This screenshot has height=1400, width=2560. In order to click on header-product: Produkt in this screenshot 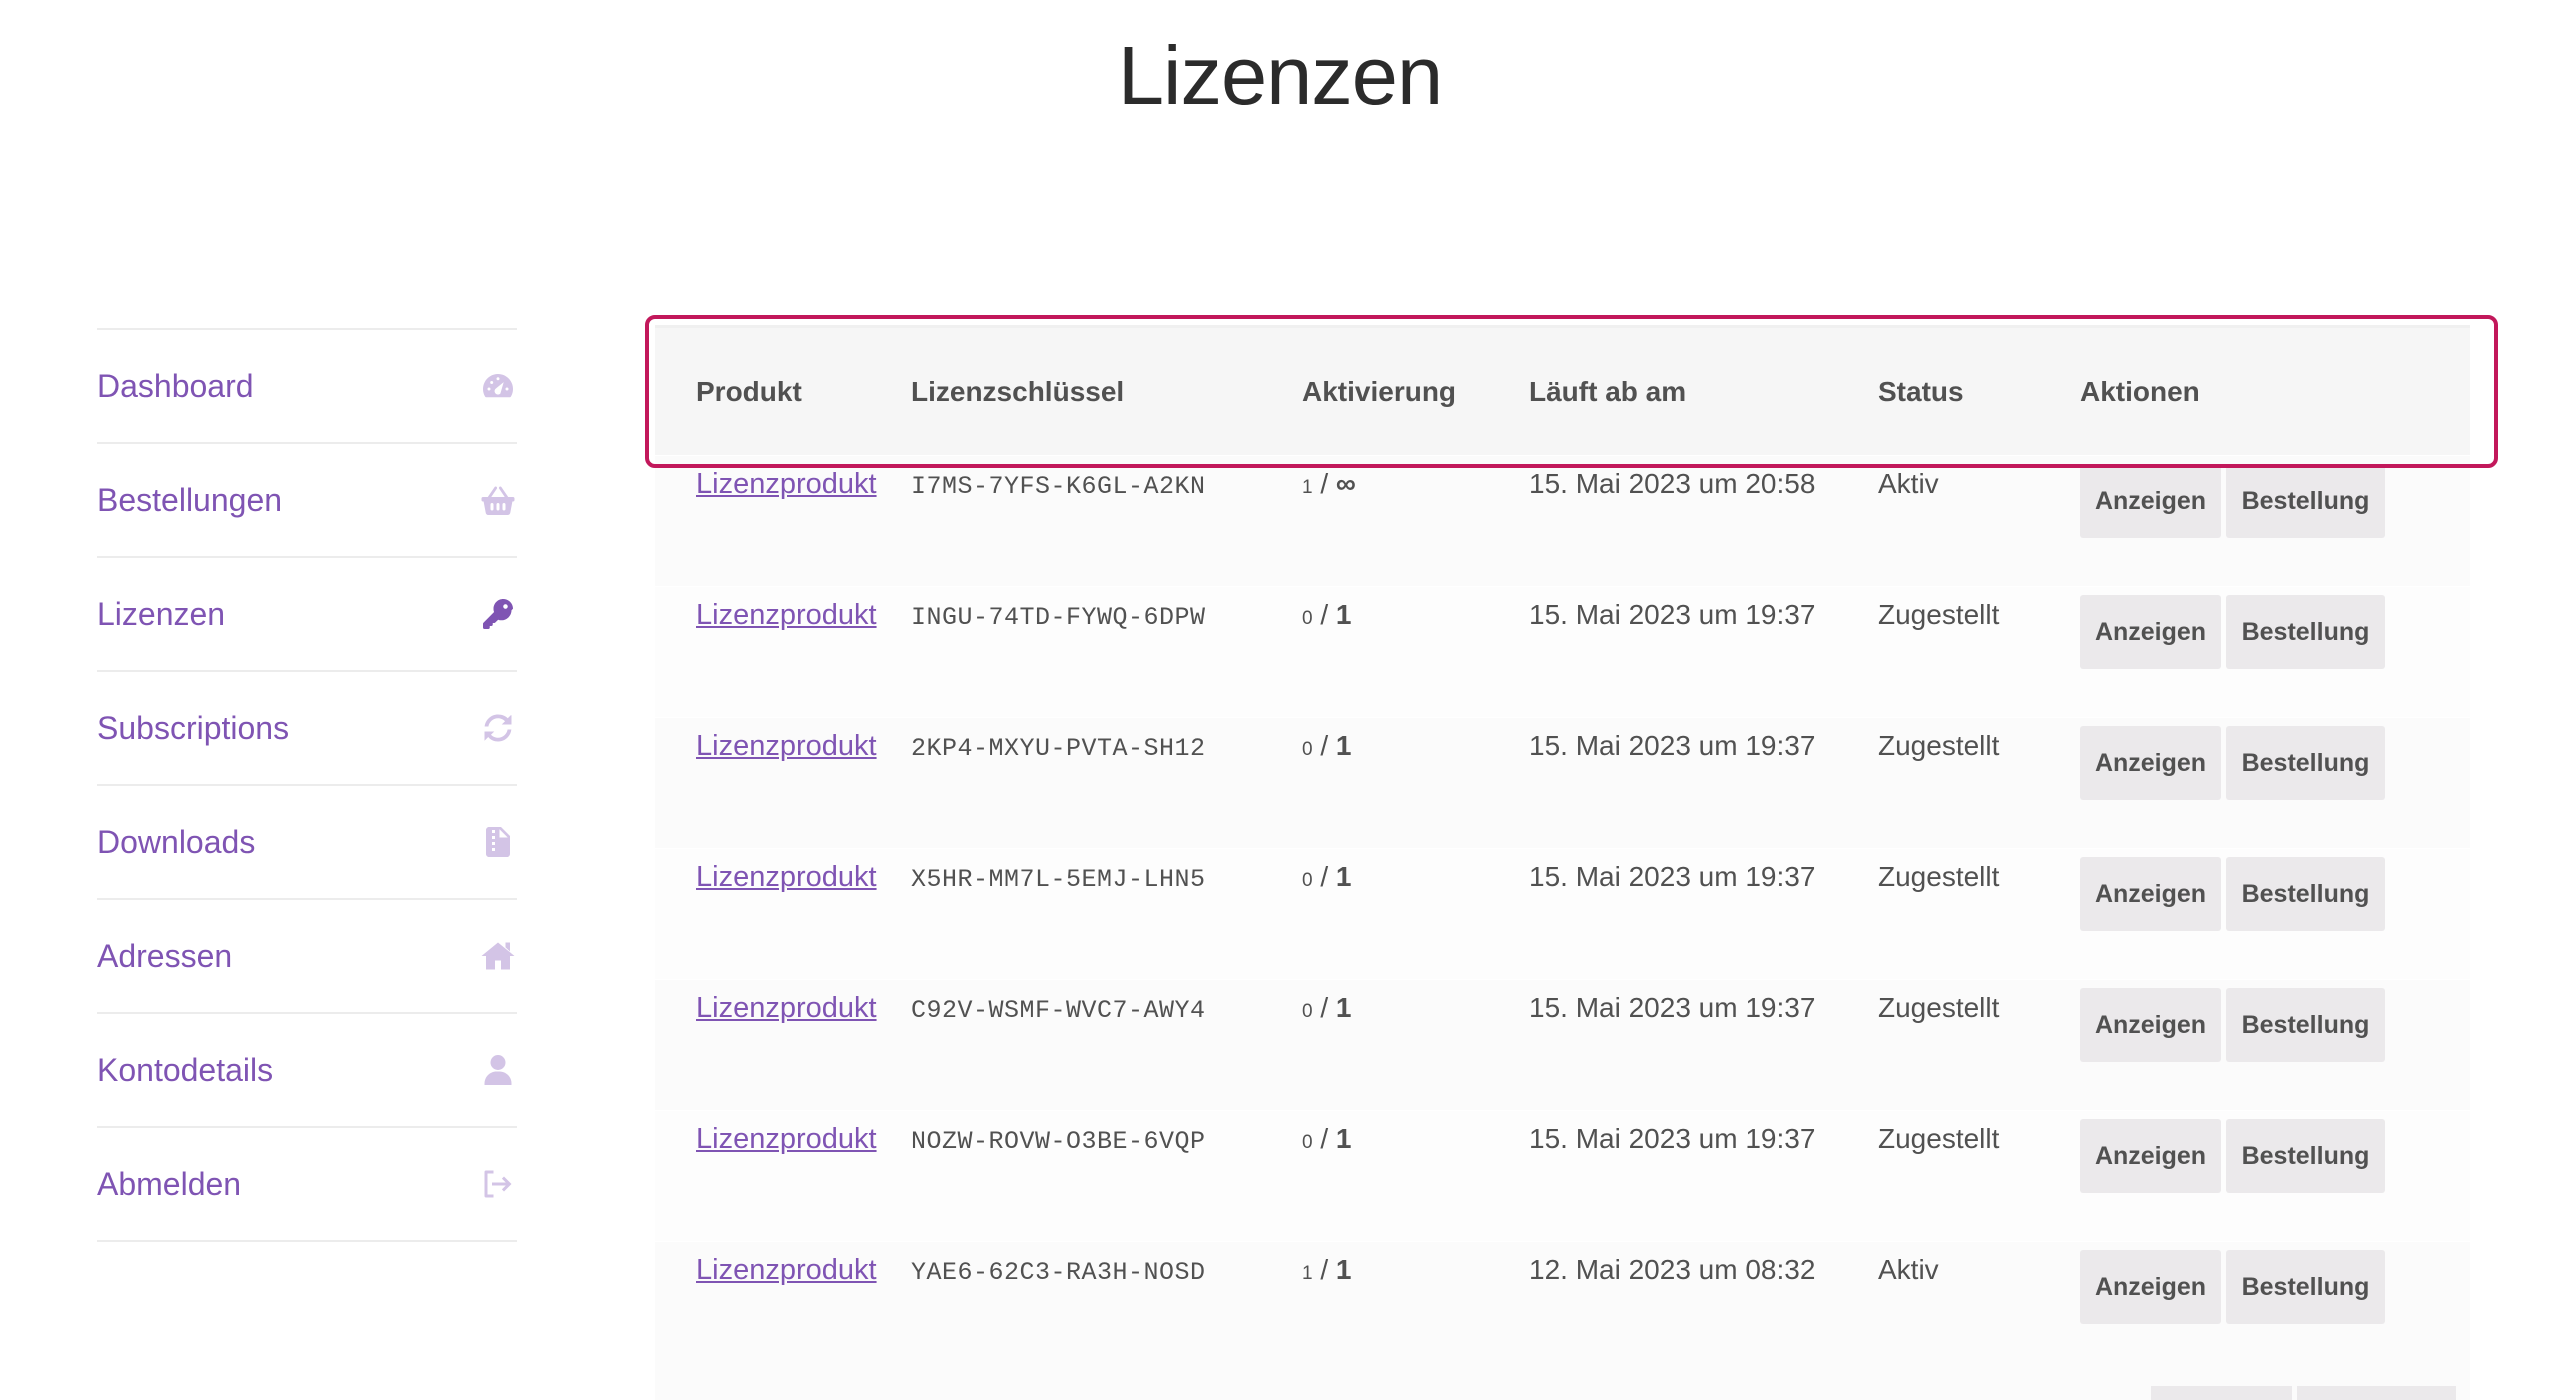, I will do `click(749, 391)`.